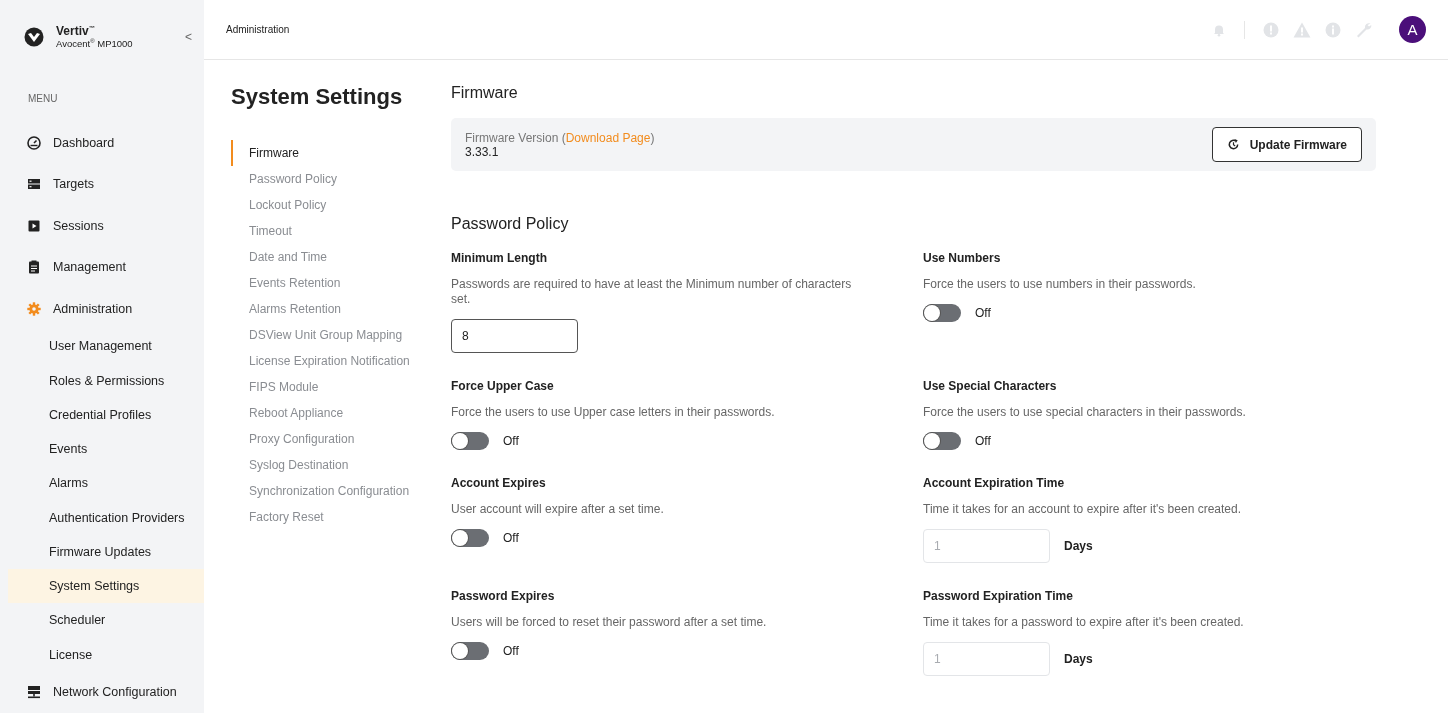 This screenshot has height=713, width=1448. I want to click on section-link: Password Policy, so click(341, 179).